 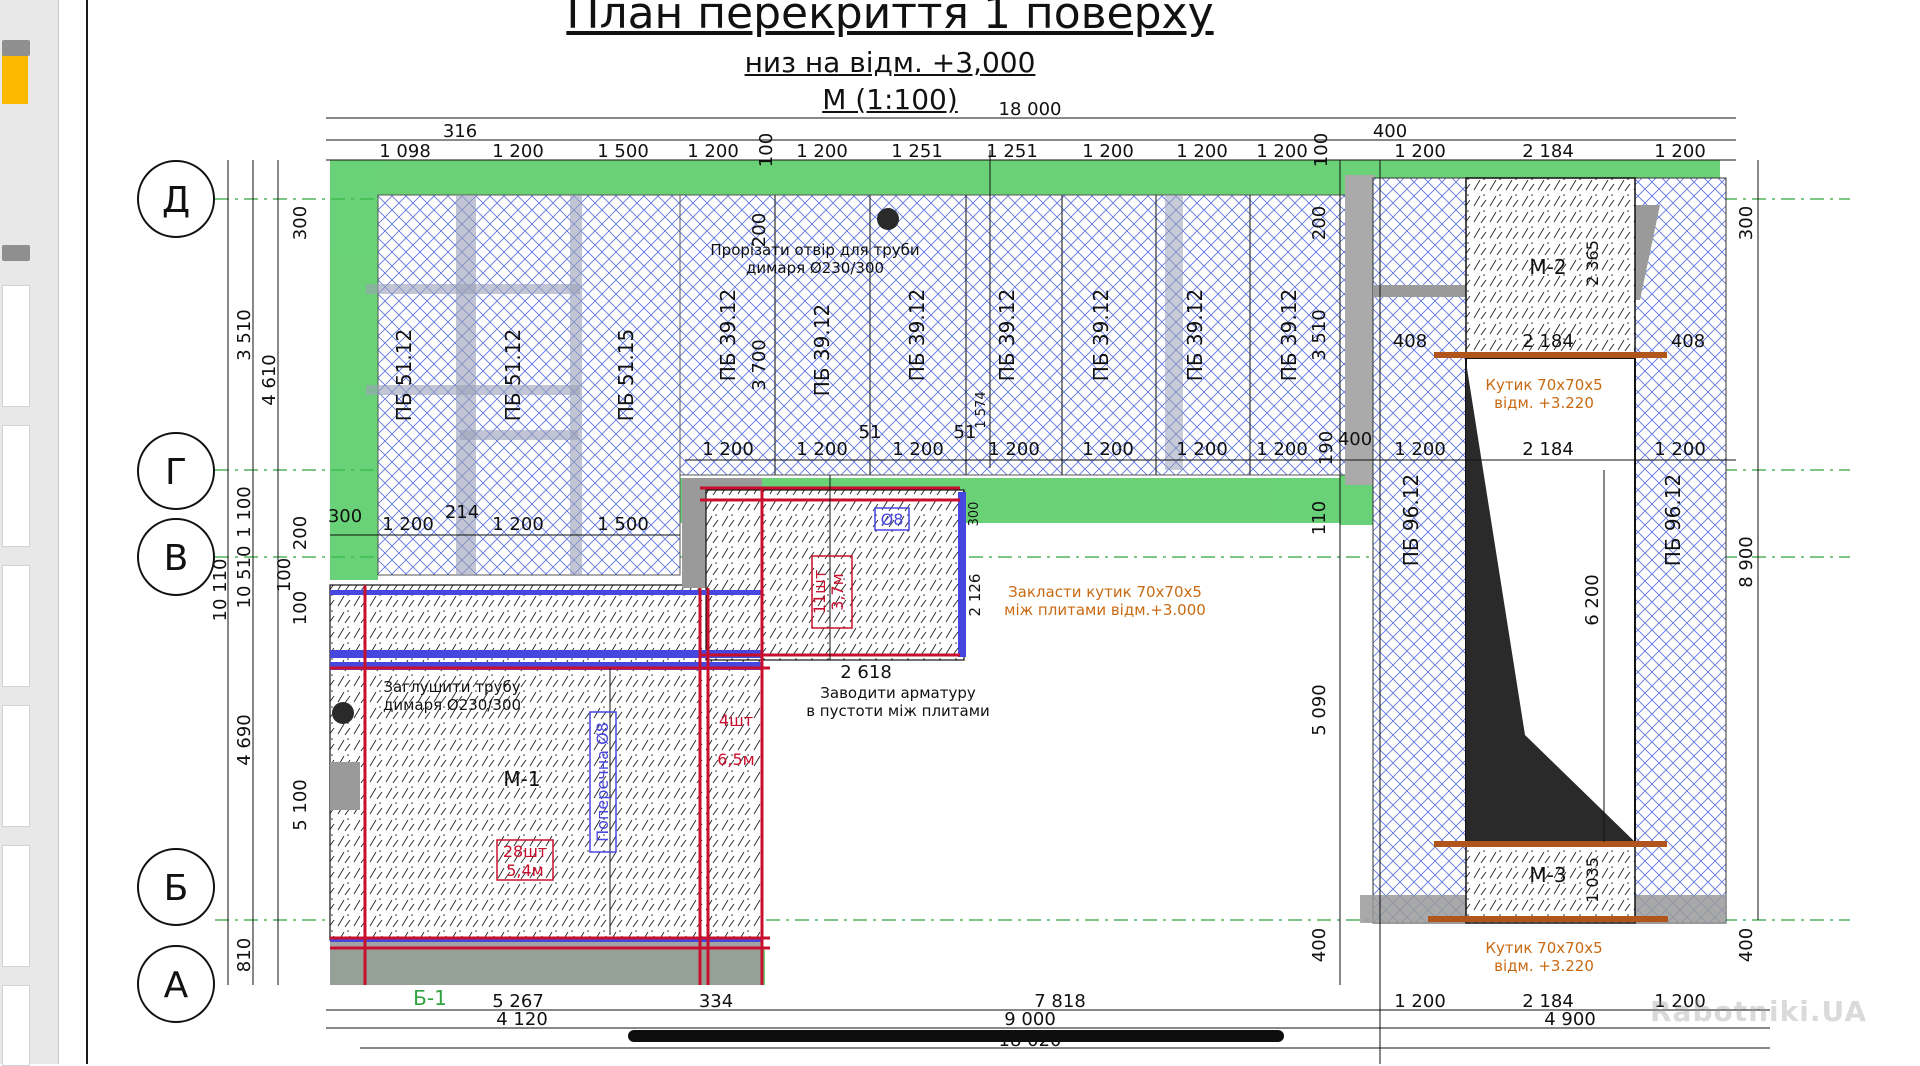 What do you see at coordinates (1319, 945) in the screenshot?
I see `dim-400-inner: 400` at bounding box center [1319, 945].